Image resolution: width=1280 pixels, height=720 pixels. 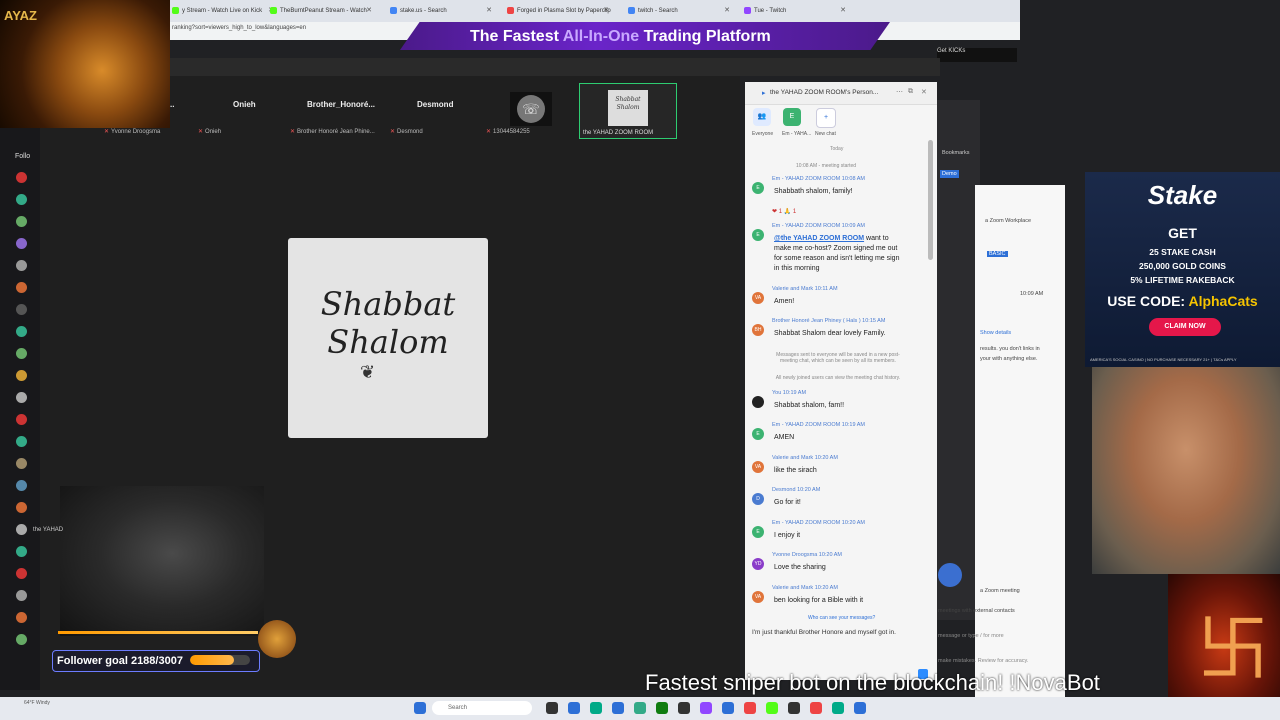 What do you see at coordinates (20, 409) in the screenshot?
I see `followed-channels-sidebar` at bounding box center [20, 409].